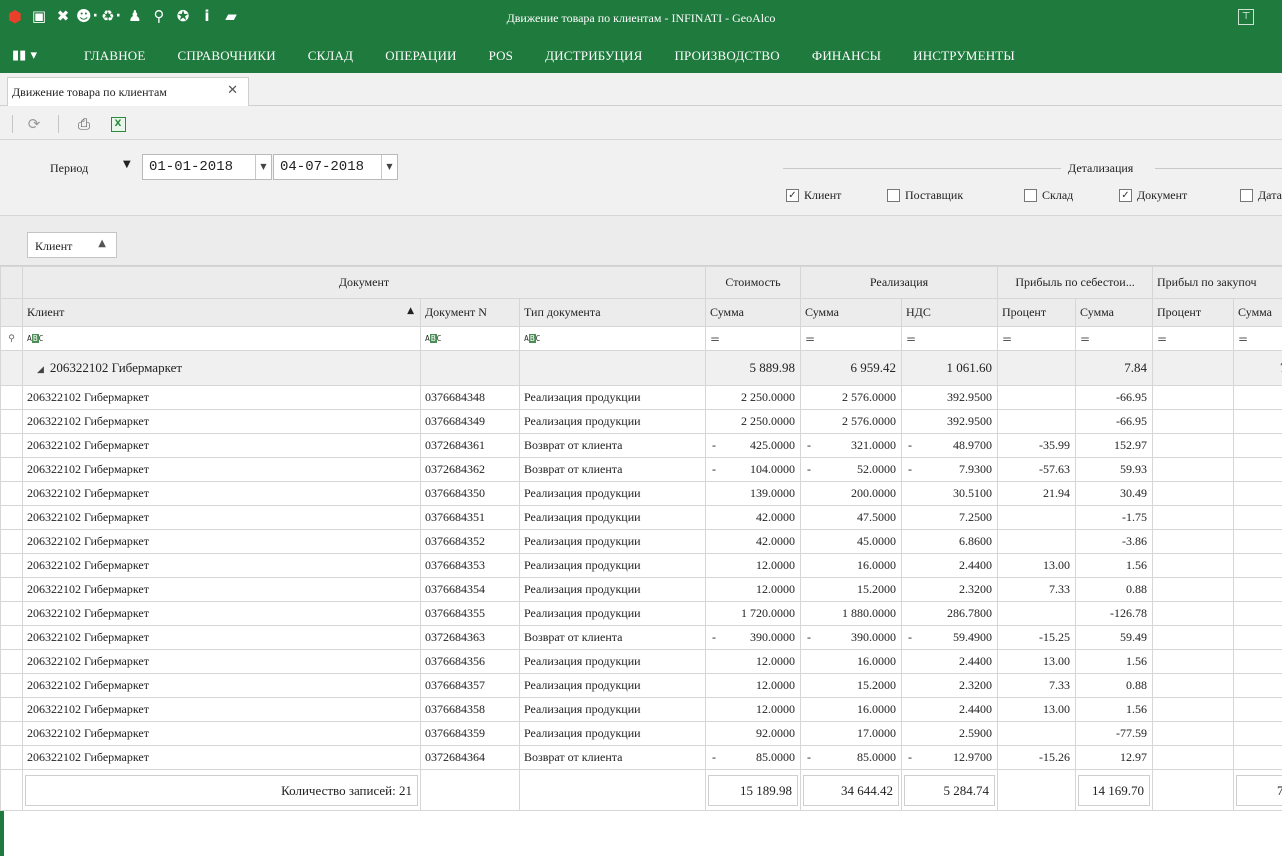 Image resolution: width=1282 pixels, height=856 pixels. What do you see at coordinates (813, 195) in the screenshot?
I see `detail-checkbox-1: ✓ Клиент` at bounding box center [813, 195].